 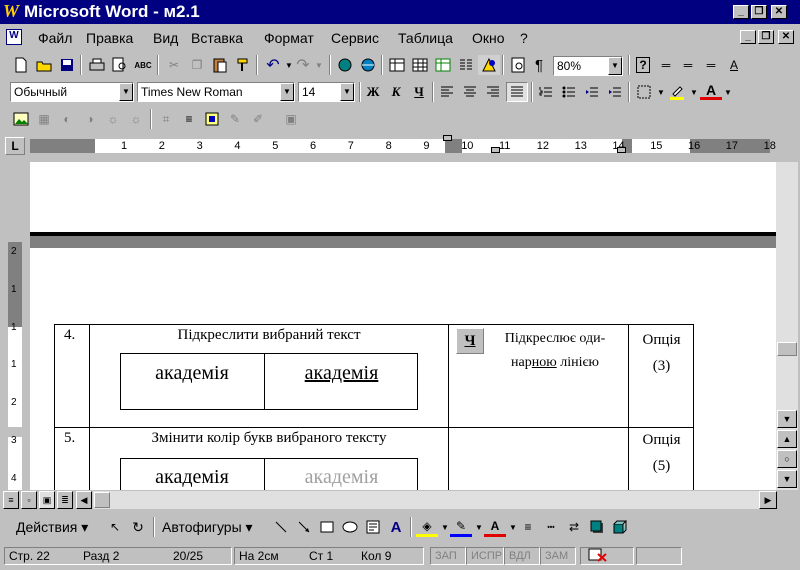 What do you see at coordinates (425, 38) in the screenshot?
I see `menu-table: Таблица` at bounding box center [425, 38].